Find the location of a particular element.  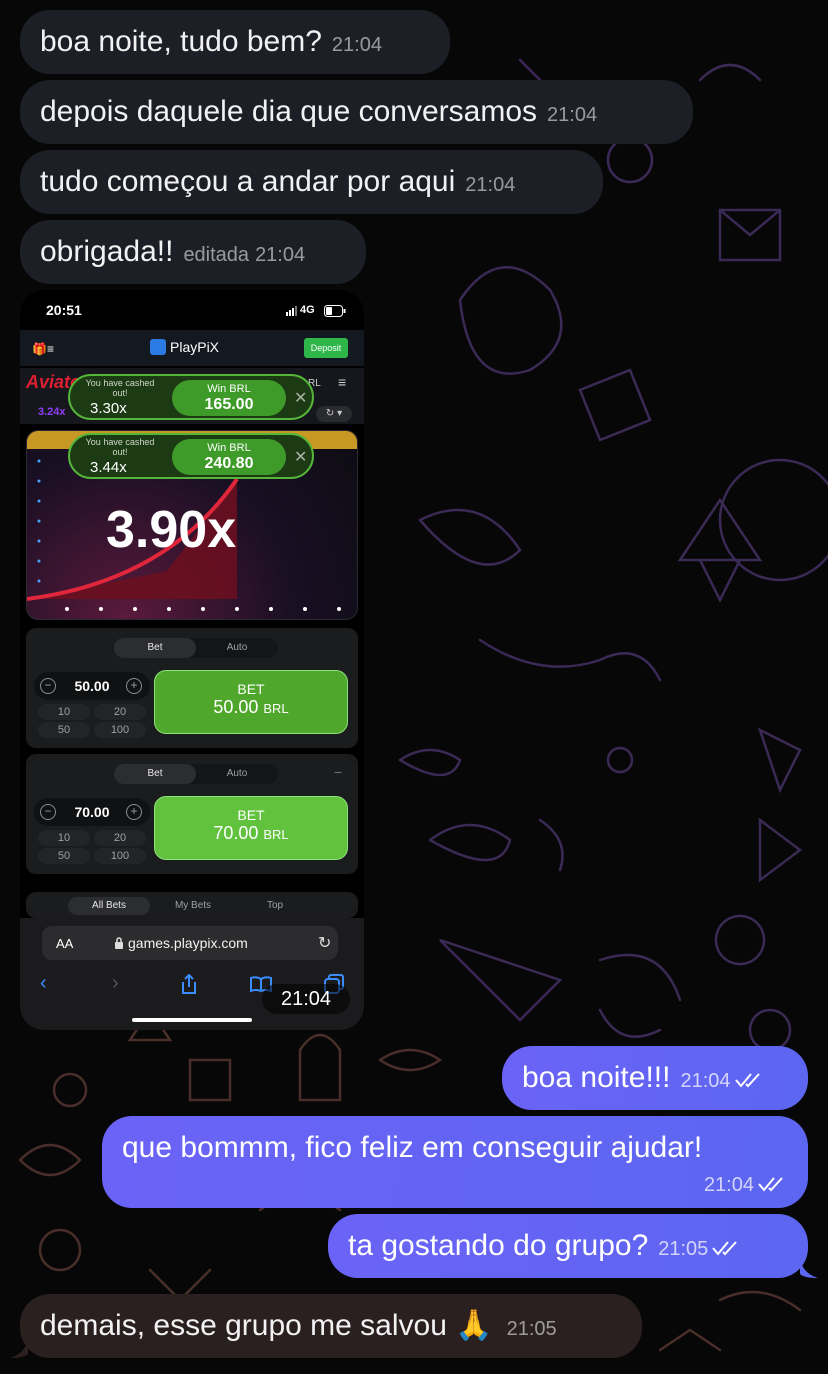

amount-stepper: − 70.00 + is located at coordinates (92, 812).